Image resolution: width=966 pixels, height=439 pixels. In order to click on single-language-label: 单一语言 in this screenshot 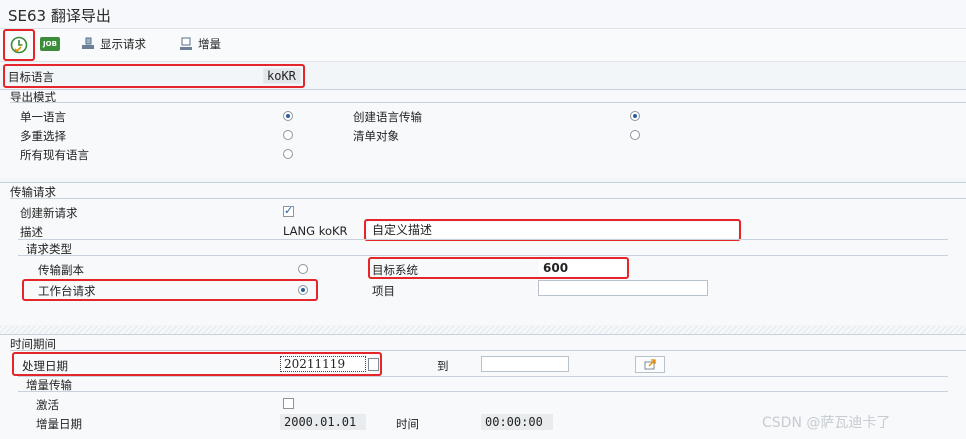, I will do `click(43, 117)`.